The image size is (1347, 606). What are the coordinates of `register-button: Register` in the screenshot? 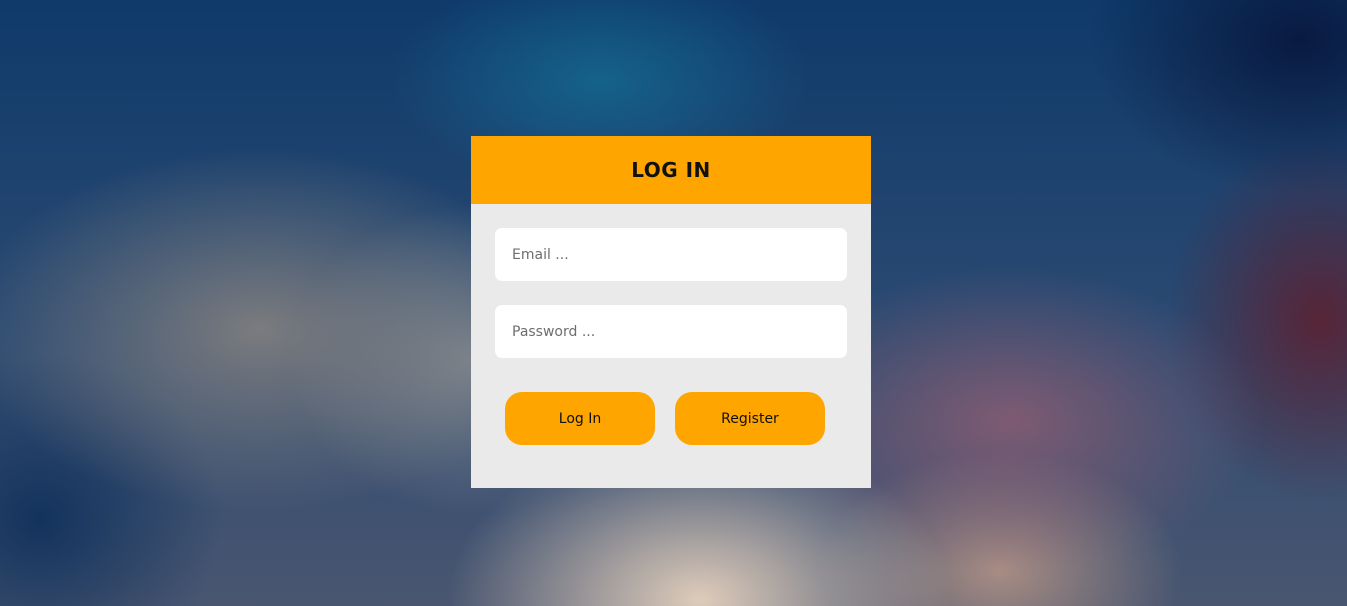 It's located at (750, 418).